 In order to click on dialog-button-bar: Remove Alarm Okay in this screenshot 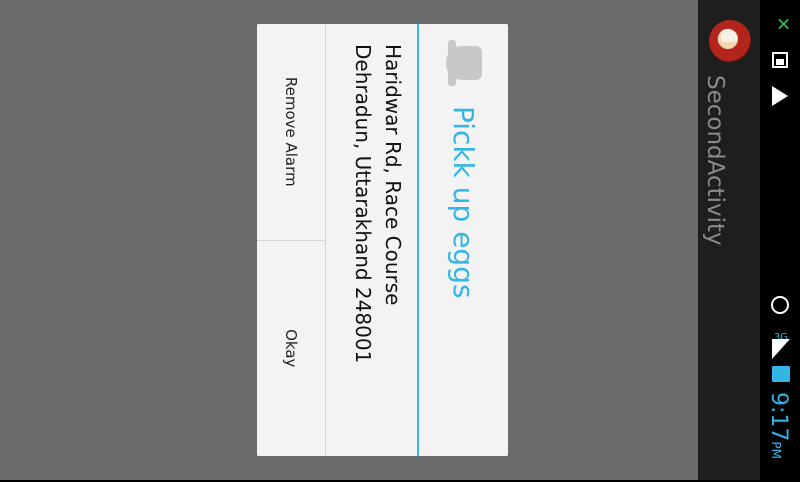, I will do `click(291, 240)`.